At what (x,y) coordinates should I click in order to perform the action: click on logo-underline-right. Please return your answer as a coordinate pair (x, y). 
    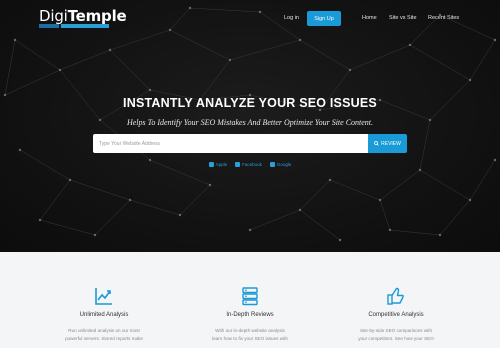
    Looking at the image, I should click on (85, 26).